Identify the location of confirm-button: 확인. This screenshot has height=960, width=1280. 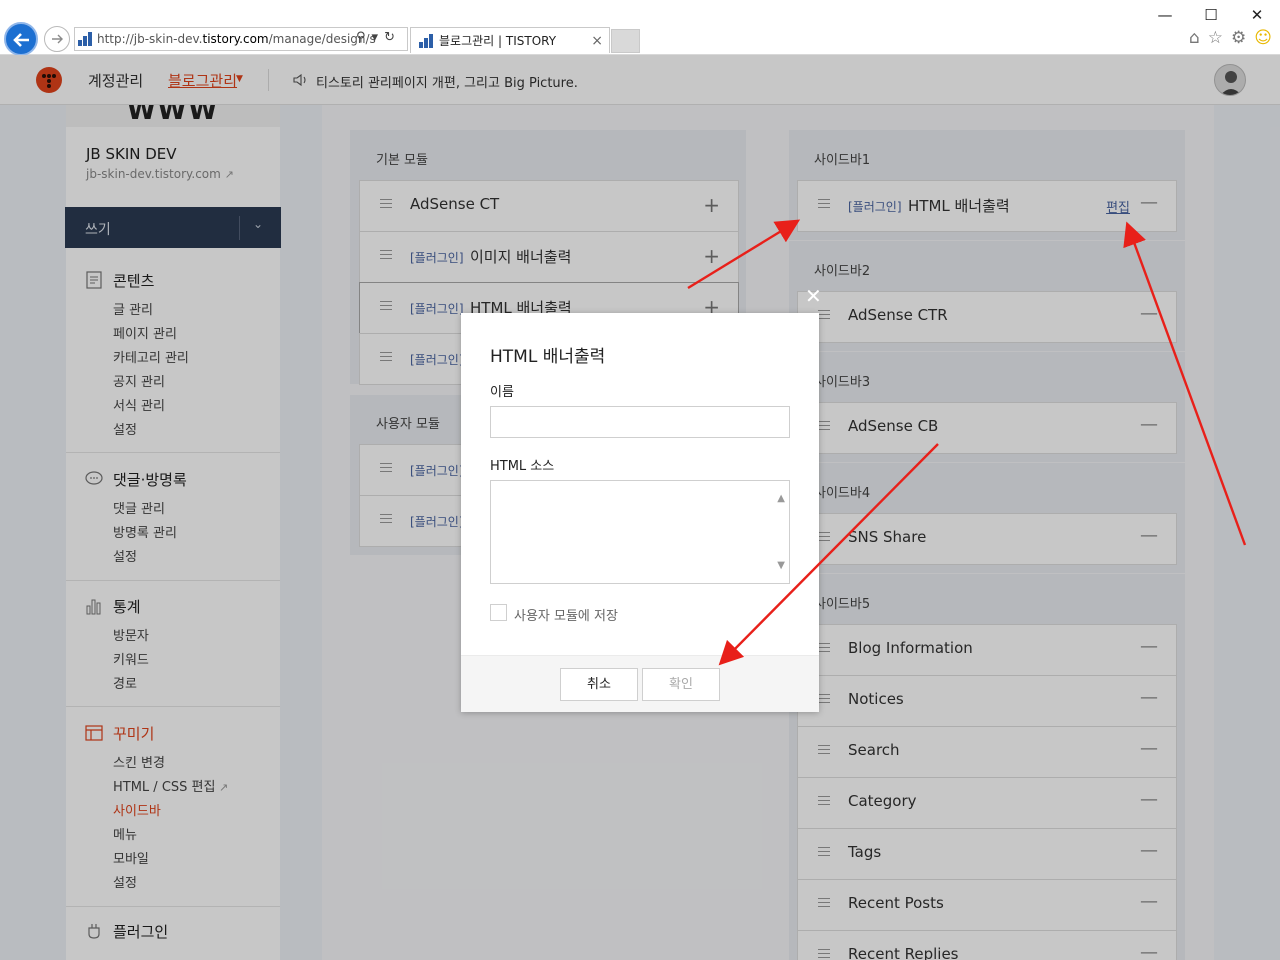
(681, 684).